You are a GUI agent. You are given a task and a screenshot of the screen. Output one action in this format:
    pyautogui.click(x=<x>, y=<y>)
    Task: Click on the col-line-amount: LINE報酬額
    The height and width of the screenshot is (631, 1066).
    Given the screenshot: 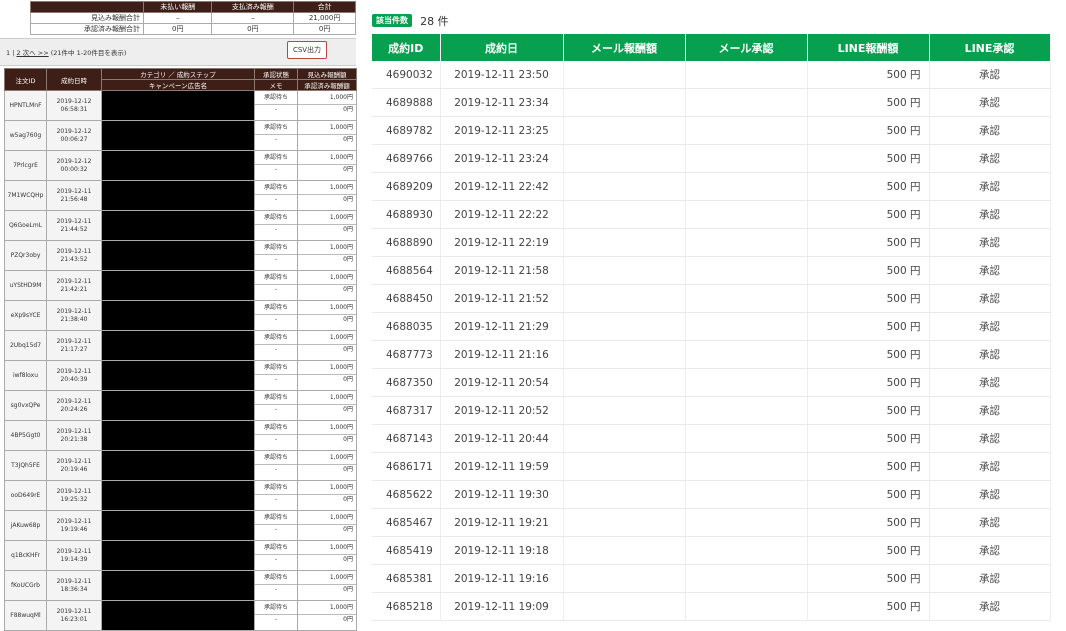 What is the action you would take?
    pyautogui.click(x=868, y=47)
    